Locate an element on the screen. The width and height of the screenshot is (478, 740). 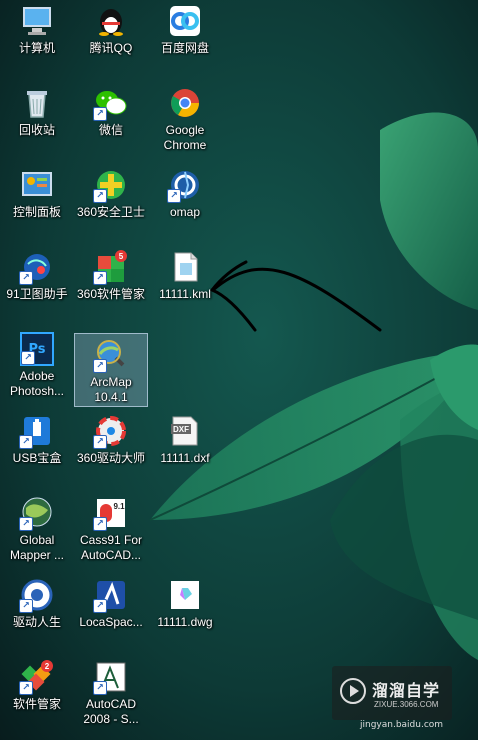
desktop-icon-360-safe: ↗ 360安全卫士 is located at coordinates (111, 201).